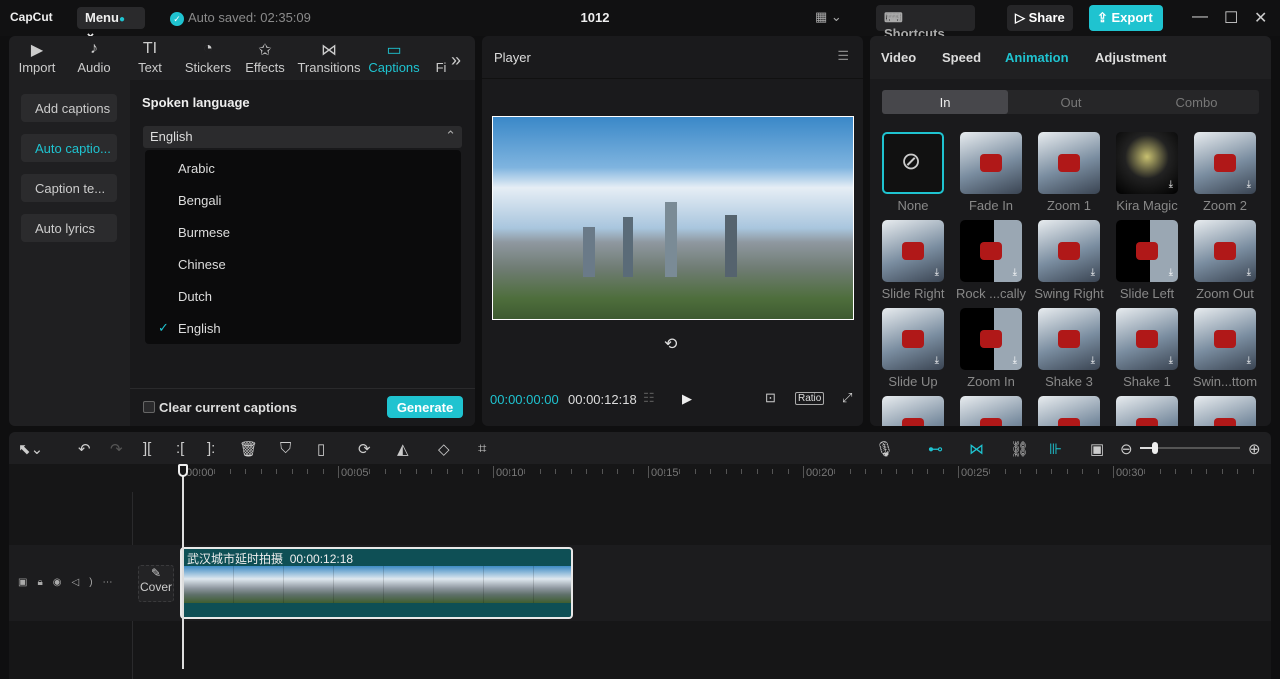 The height and width of the screenshot is (679, 1280). What do you see at coordinates (202, 264) in the screenshot?
I see `language-option: Chinese` at bounding box center [202, 264].